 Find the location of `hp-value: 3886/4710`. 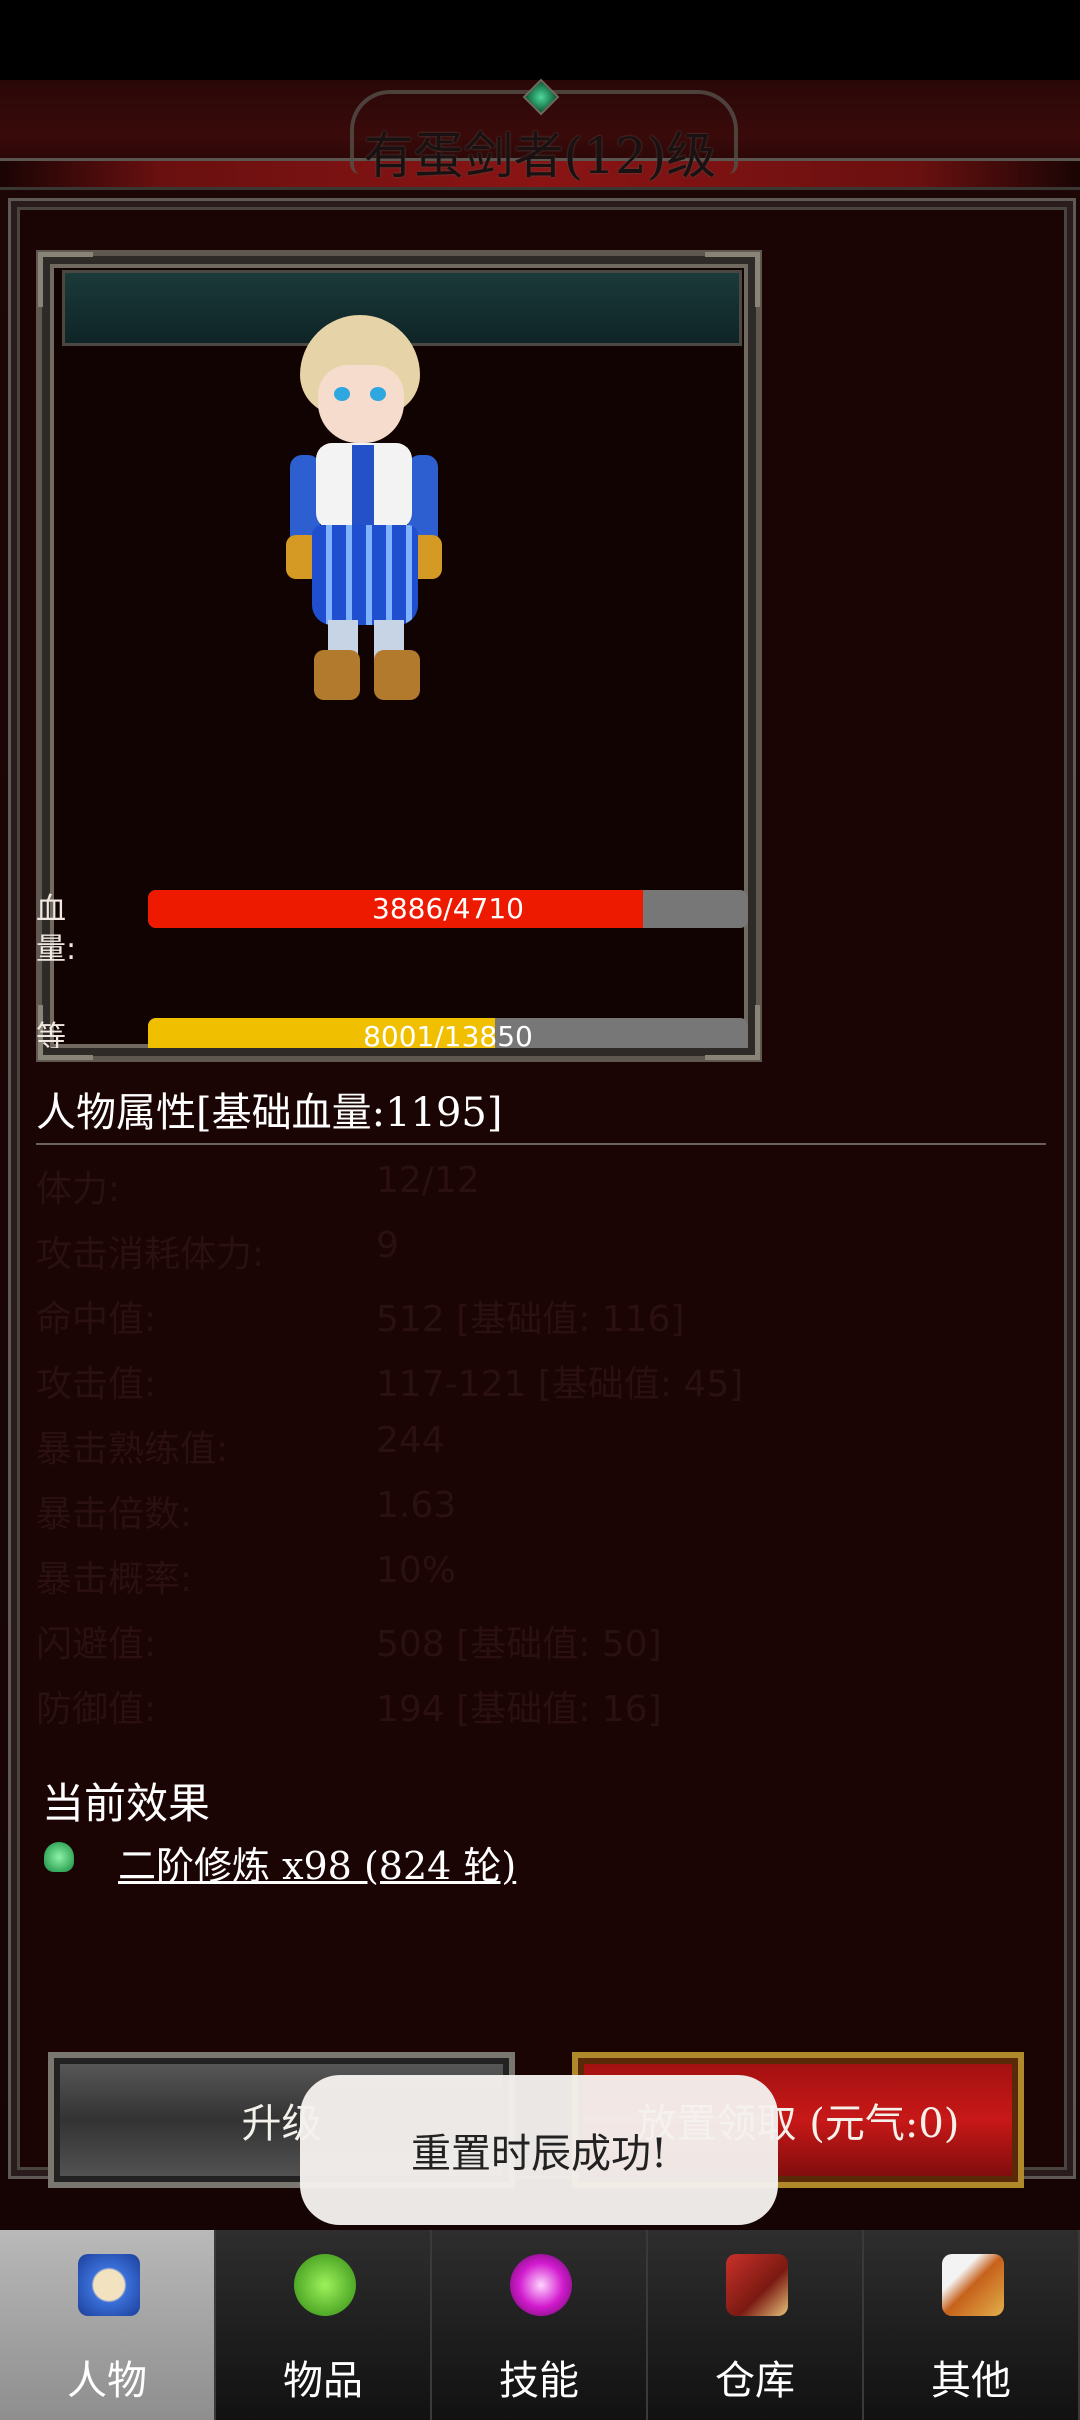

hp-value: 3886/4710 is located at coordinates (448, 908).